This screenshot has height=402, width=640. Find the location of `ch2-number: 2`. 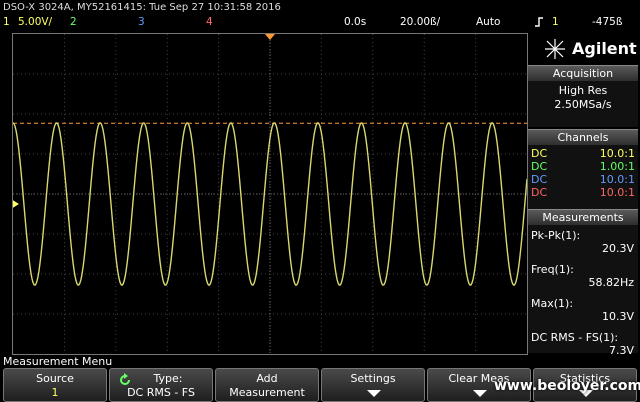

ch2-number: 2 is located at coordinates (73, 22).